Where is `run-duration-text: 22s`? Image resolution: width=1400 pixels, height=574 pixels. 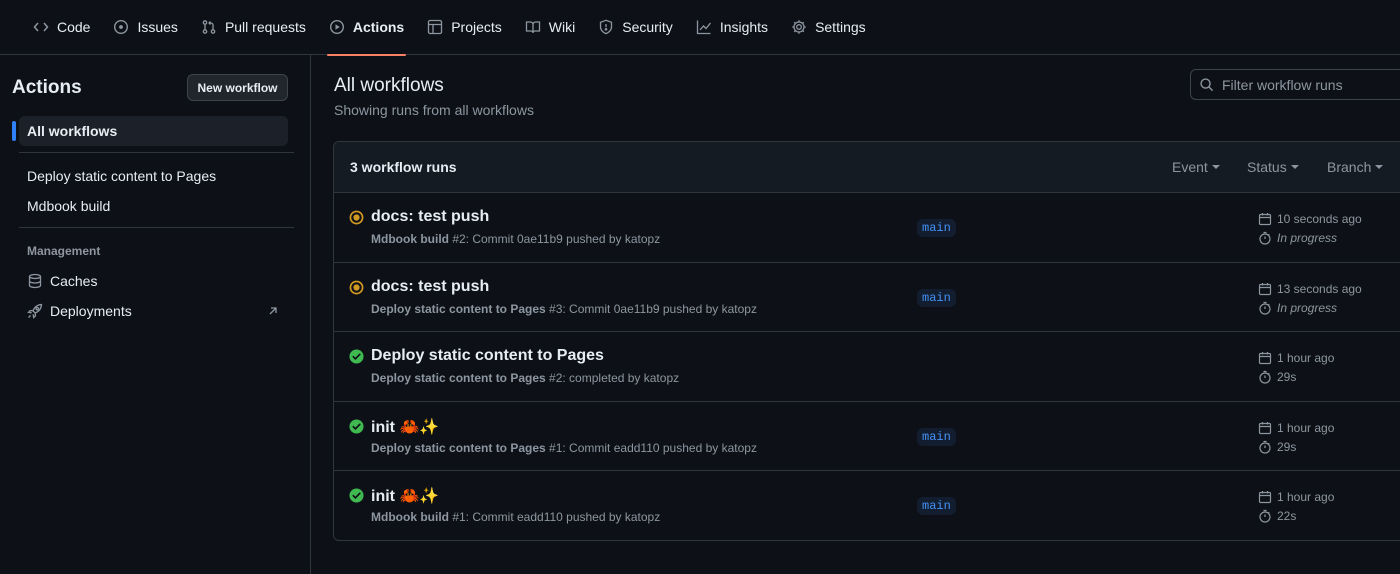
run-duration-text: 22s is located at coordinates (1287, 516).